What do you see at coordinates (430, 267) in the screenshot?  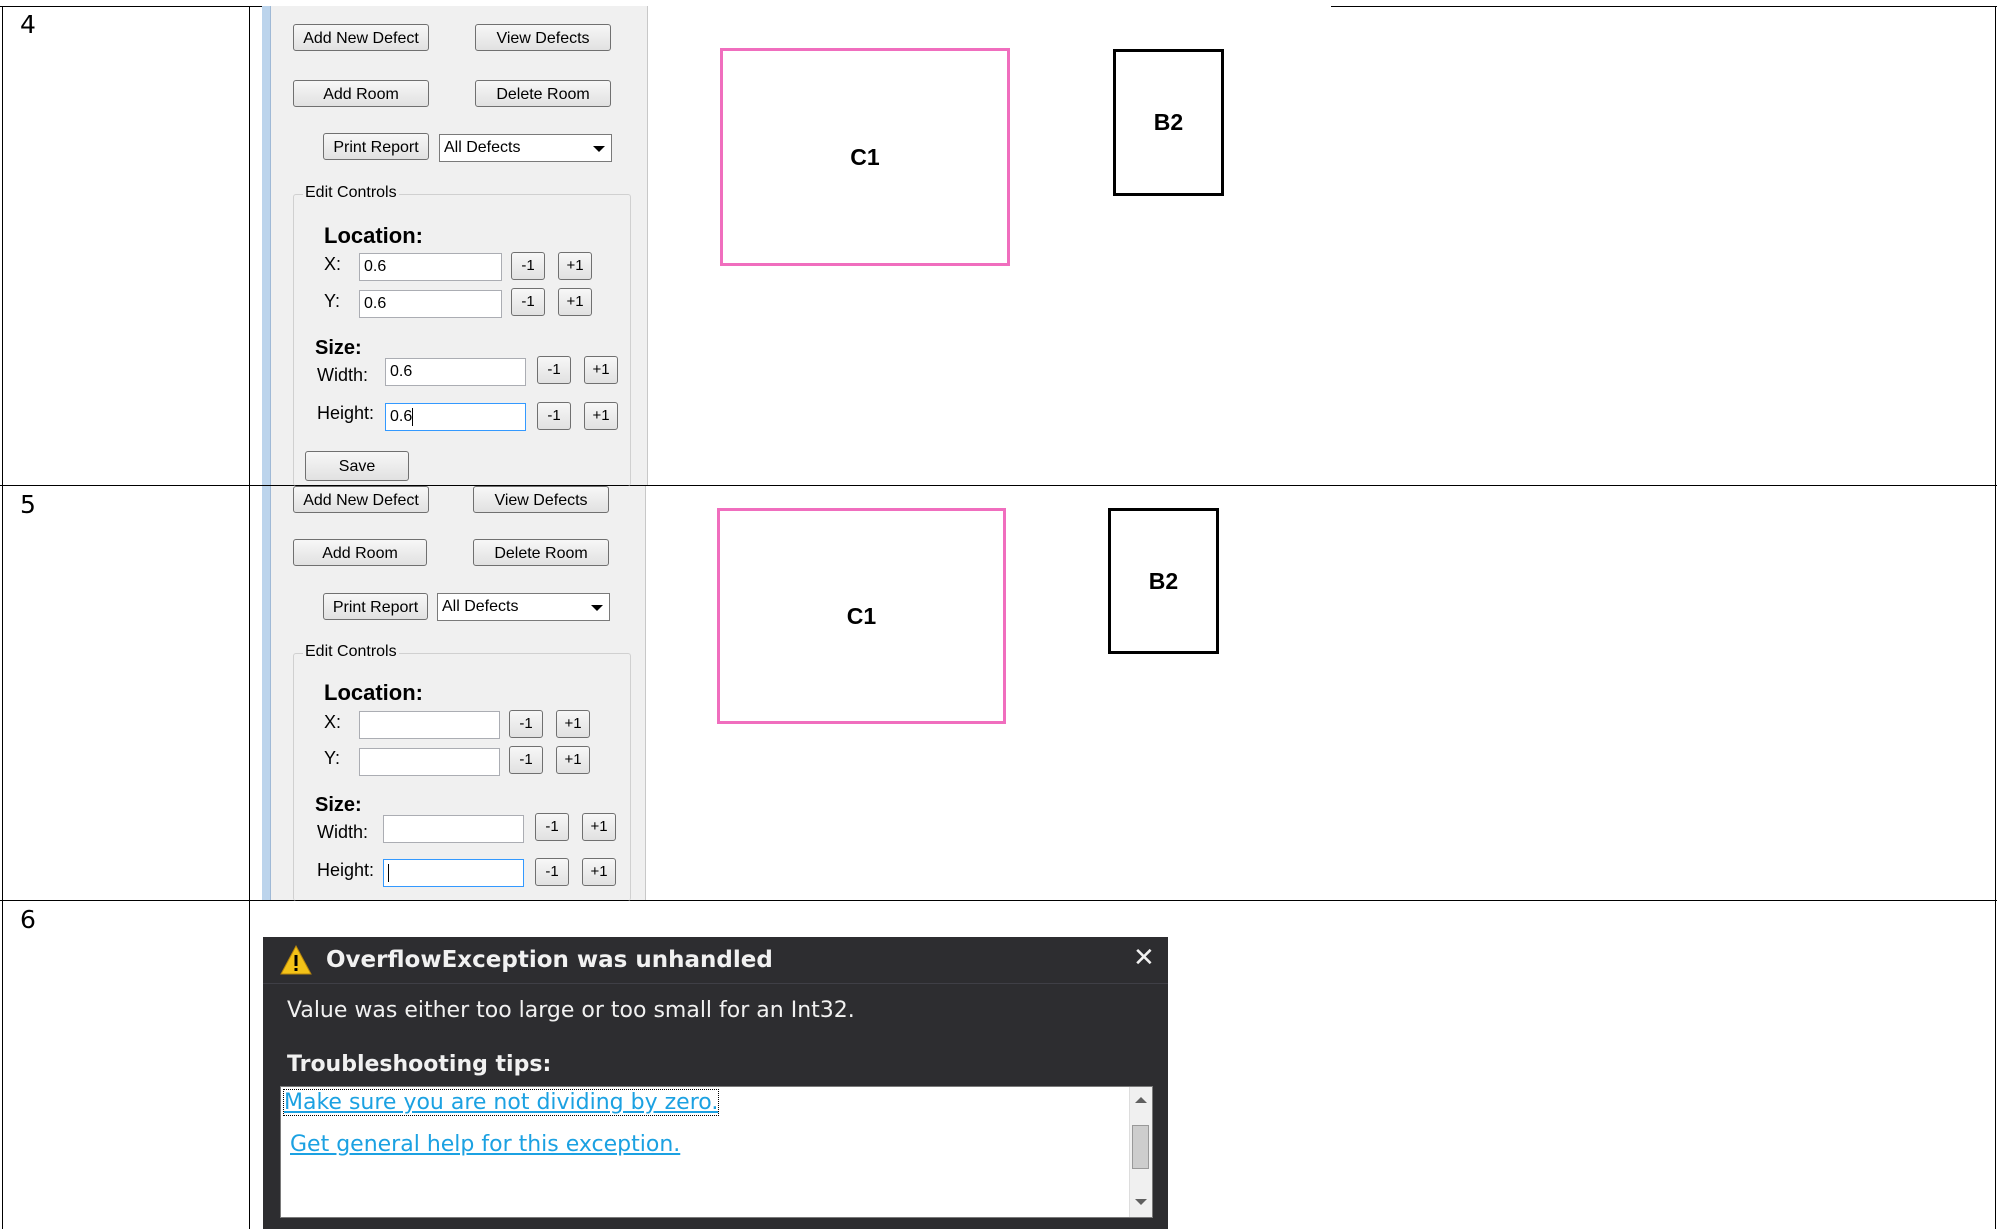 I see `x-input: 0.6` at bounding box center [430, 267].